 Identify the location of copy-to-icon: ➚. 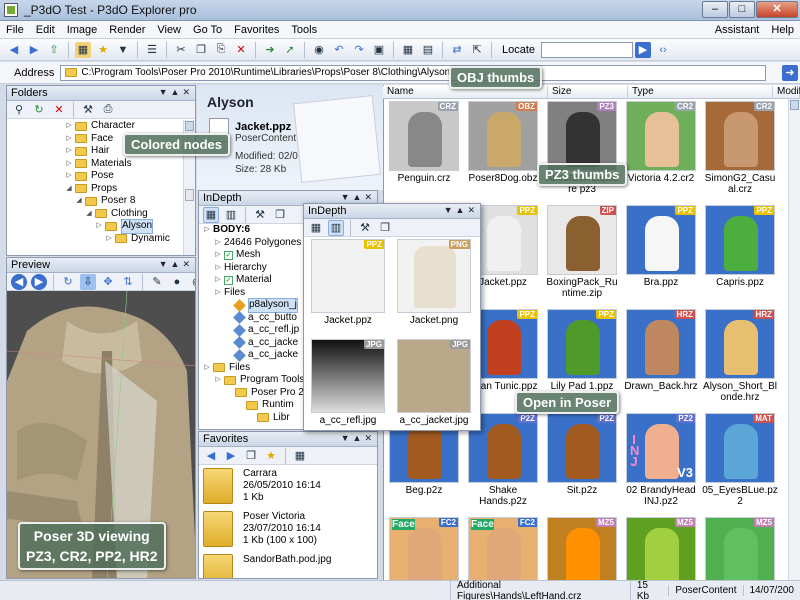
(290, 50).